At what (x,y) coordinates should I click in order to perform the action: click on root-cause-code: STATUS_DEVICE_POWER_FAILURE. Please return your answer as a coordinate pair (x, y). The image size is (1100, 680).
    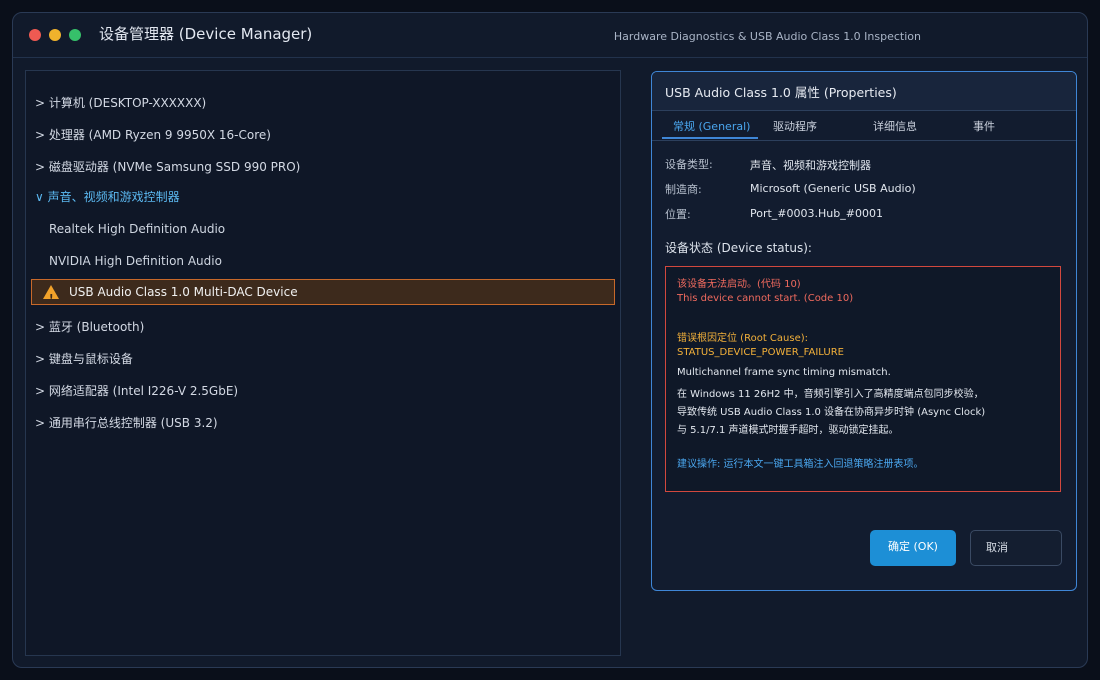
    Looking at the image, I should click on (760, 352).